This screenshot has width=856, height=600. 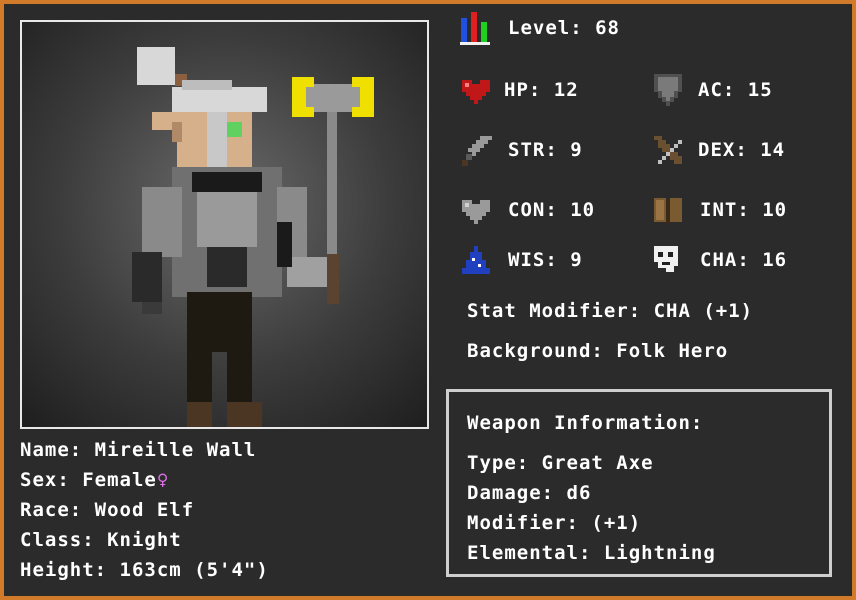 What do you see at coordinates (523, 90) in the screenshot?
I see `hp-label: HP:` at bounding box center [523, 90].